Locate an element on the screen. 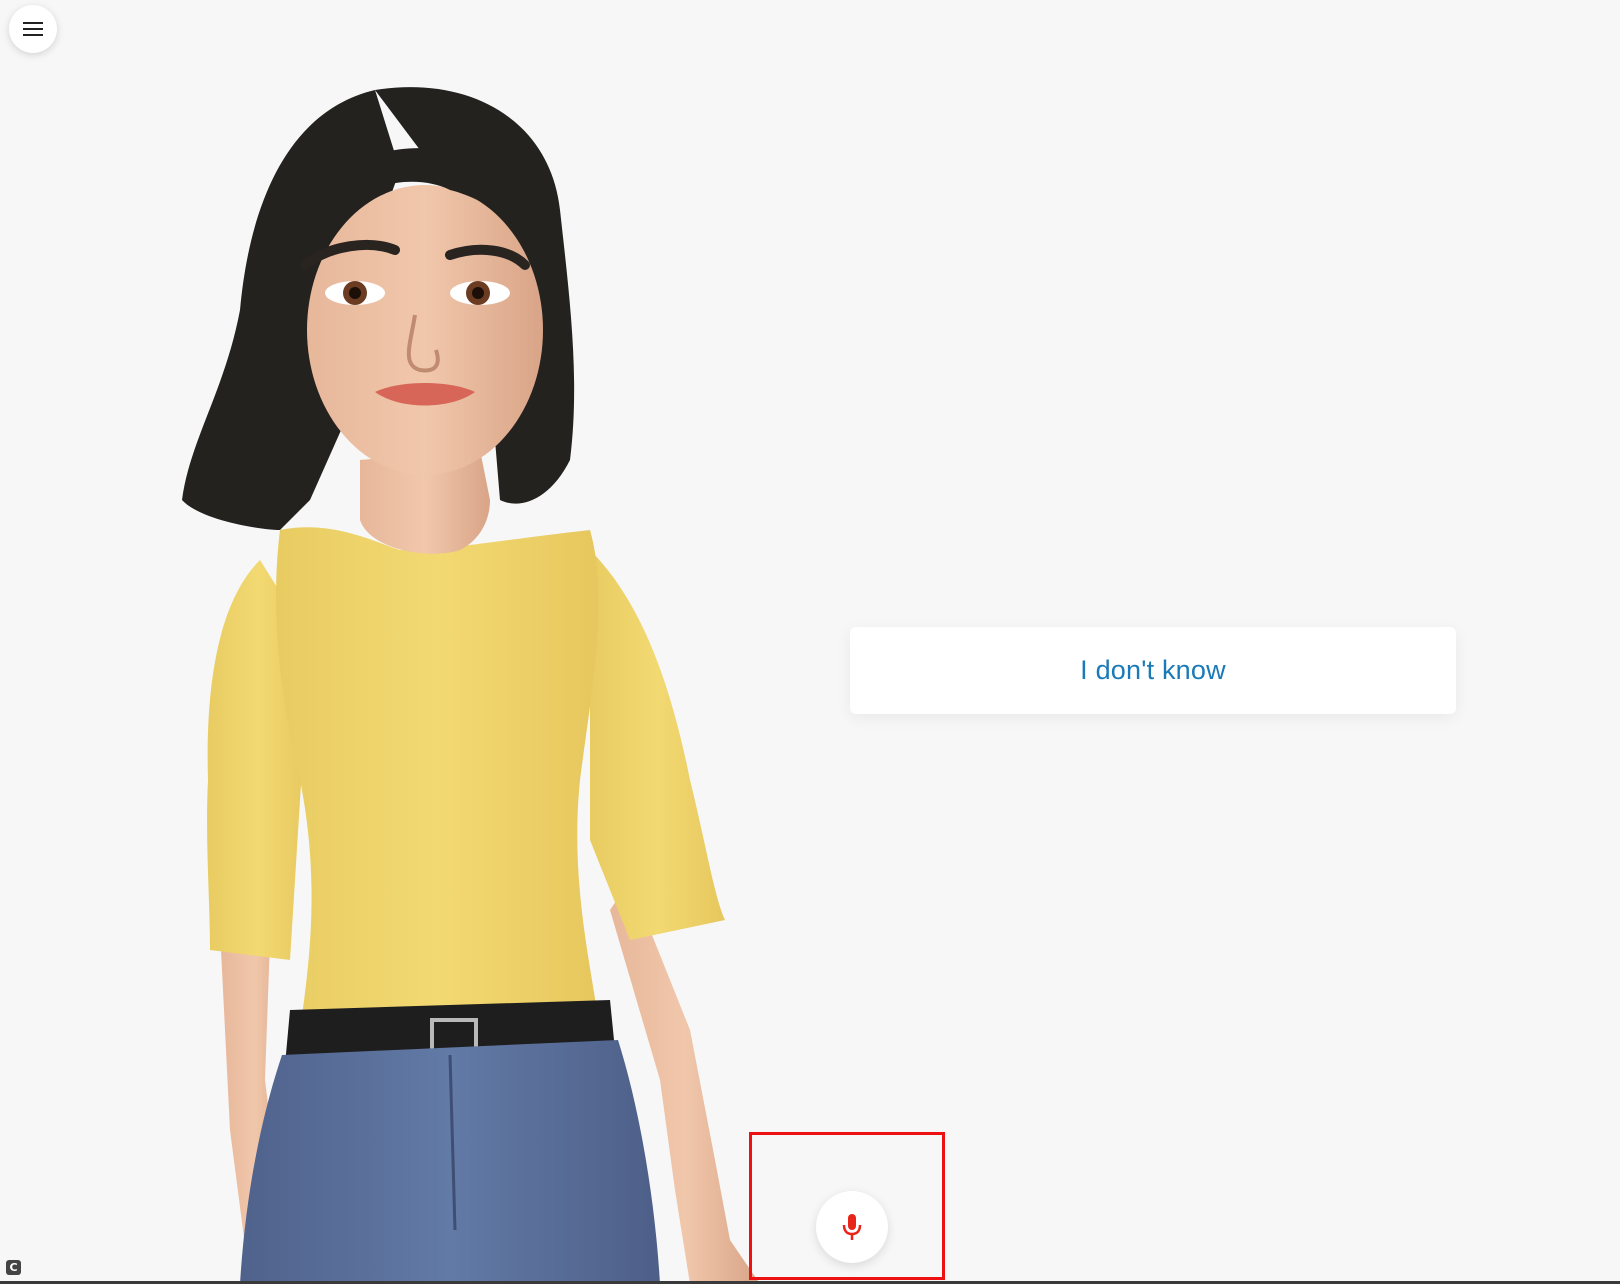 This screenshot has width=1620, height=1284. microphone-icon is located at coordinates (852, 1227).